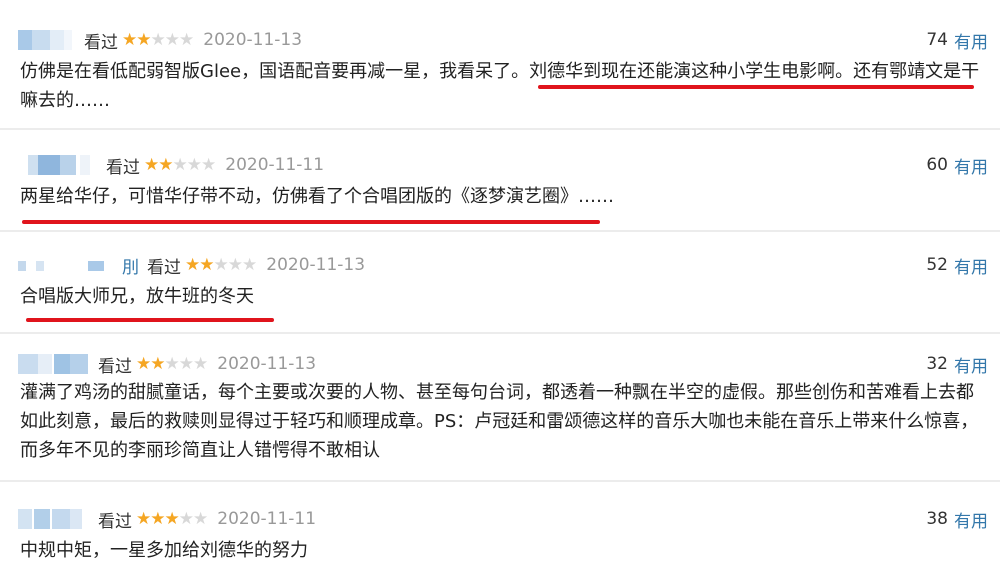  What do you see at coordinates (937, 519) in the screenshot?
I see `vote-count: 38` at bounding box center [937, 519].